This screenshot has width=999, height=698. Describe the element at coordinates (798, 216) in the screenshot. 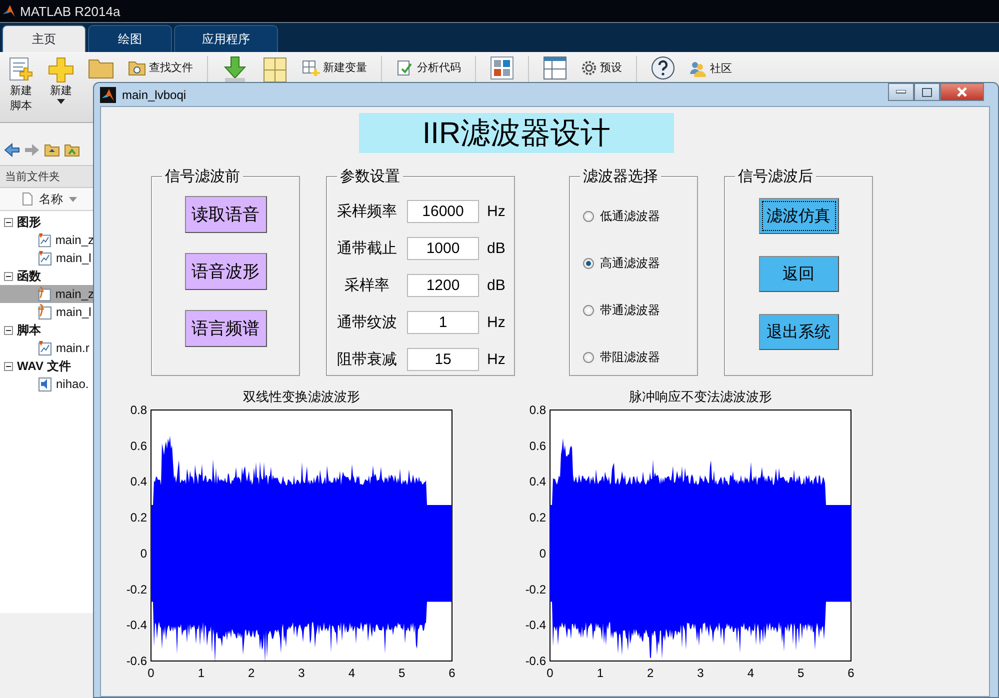

I see `action-button: 滤波仿真` at that location.